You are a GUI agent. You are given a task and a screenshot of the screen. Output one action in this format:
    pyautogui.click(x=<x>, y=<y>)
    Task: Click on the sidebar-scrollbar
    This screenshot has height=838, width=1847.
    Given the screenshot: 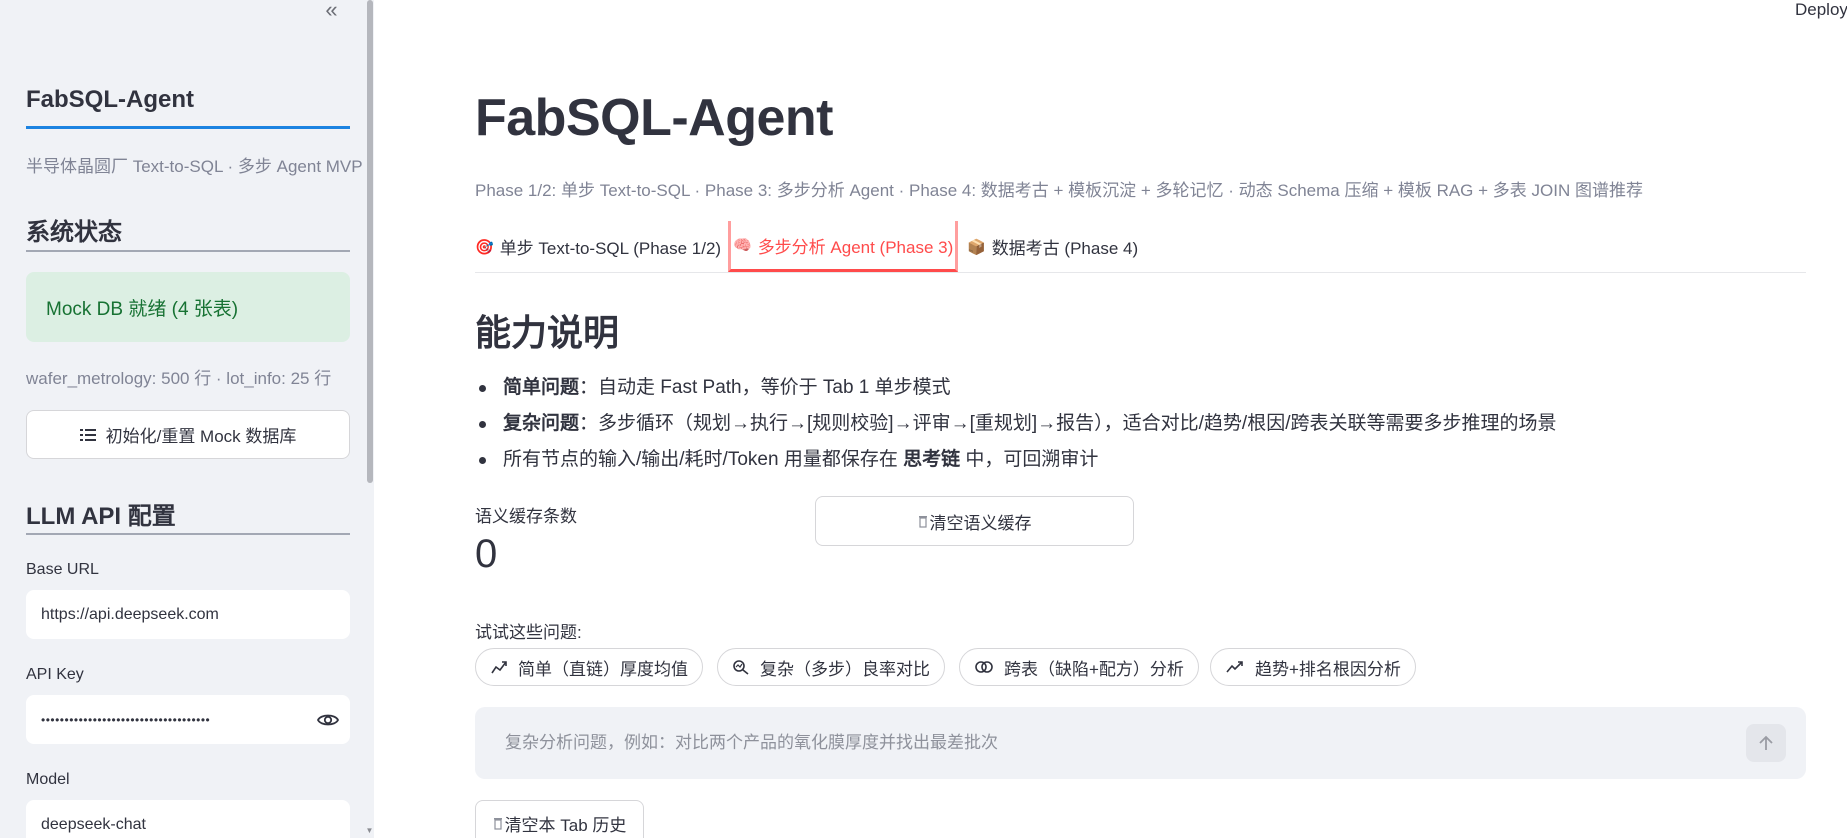 What is the action you would take?
    pyautogui.click(x=369, y=419)
    